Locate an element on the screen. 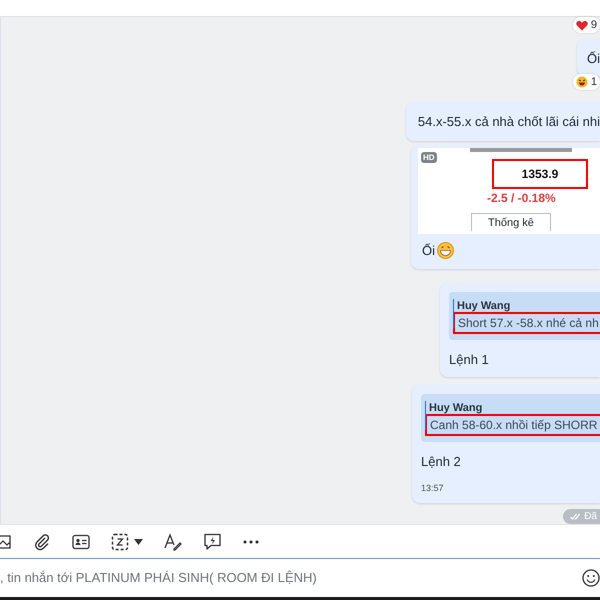 This screenshot has height=600, width=600. contact-card-icon is located at coordinates (81, 542).